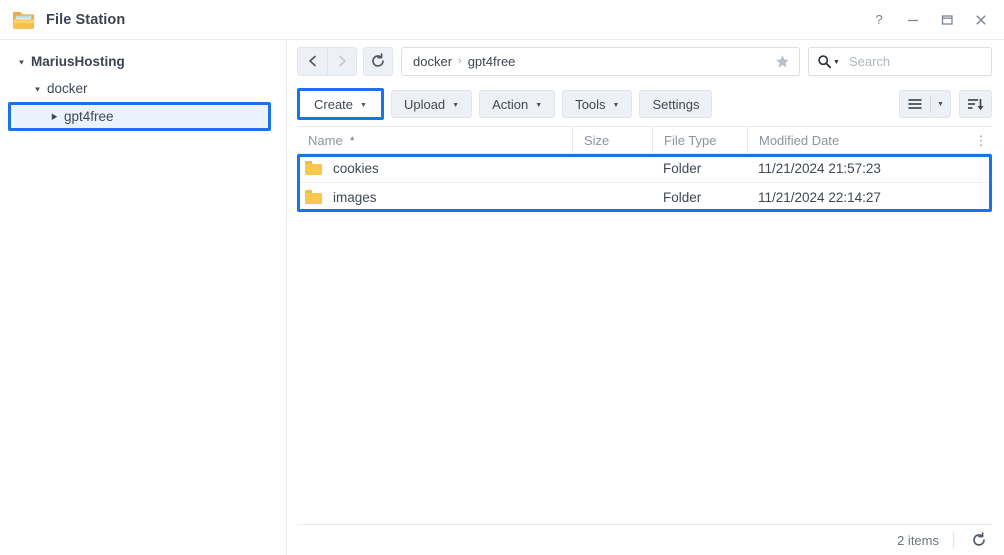 The height and width of the screenshot is (555, 1004). I want to click on sidebar-selected-wrap: gpt4free, so click(143, 116).